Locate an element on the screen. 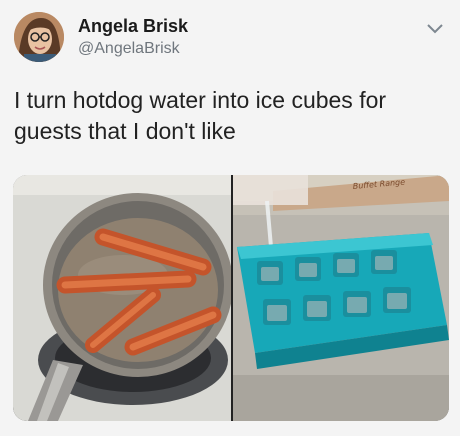  avatar is located at coordinates (39, 37).